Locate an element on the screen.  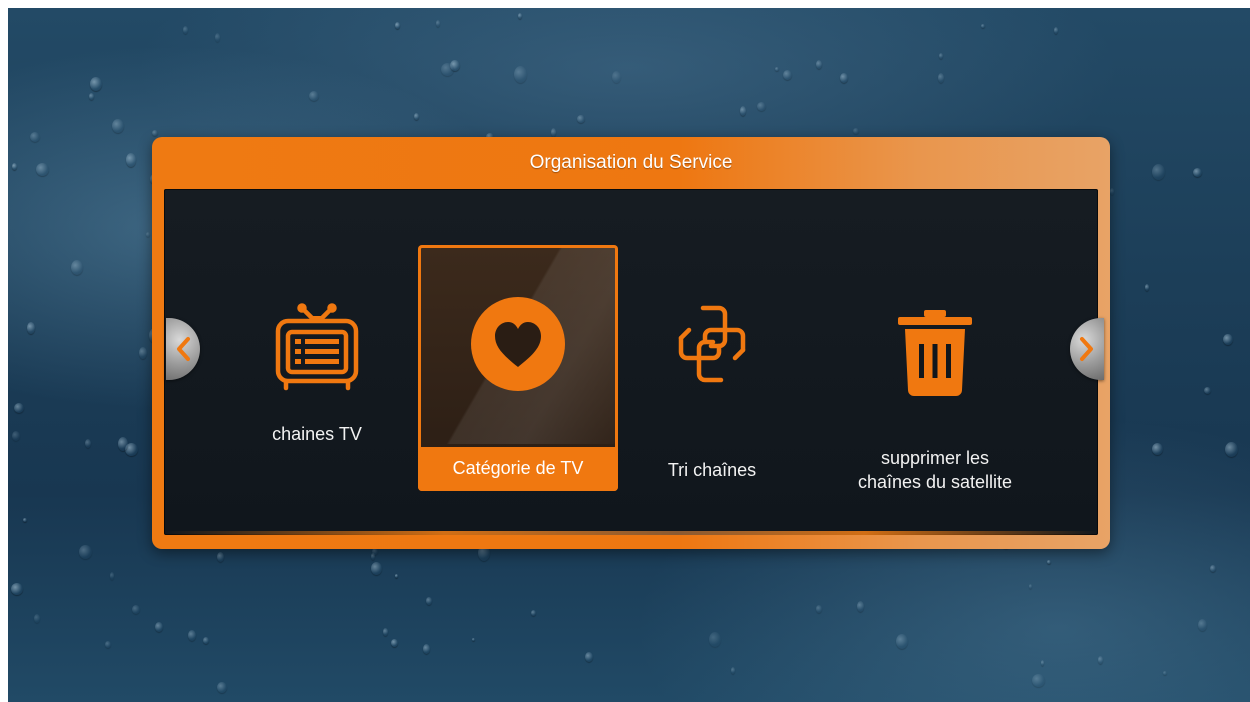
trash-icon is located at coordinates (935, 352).